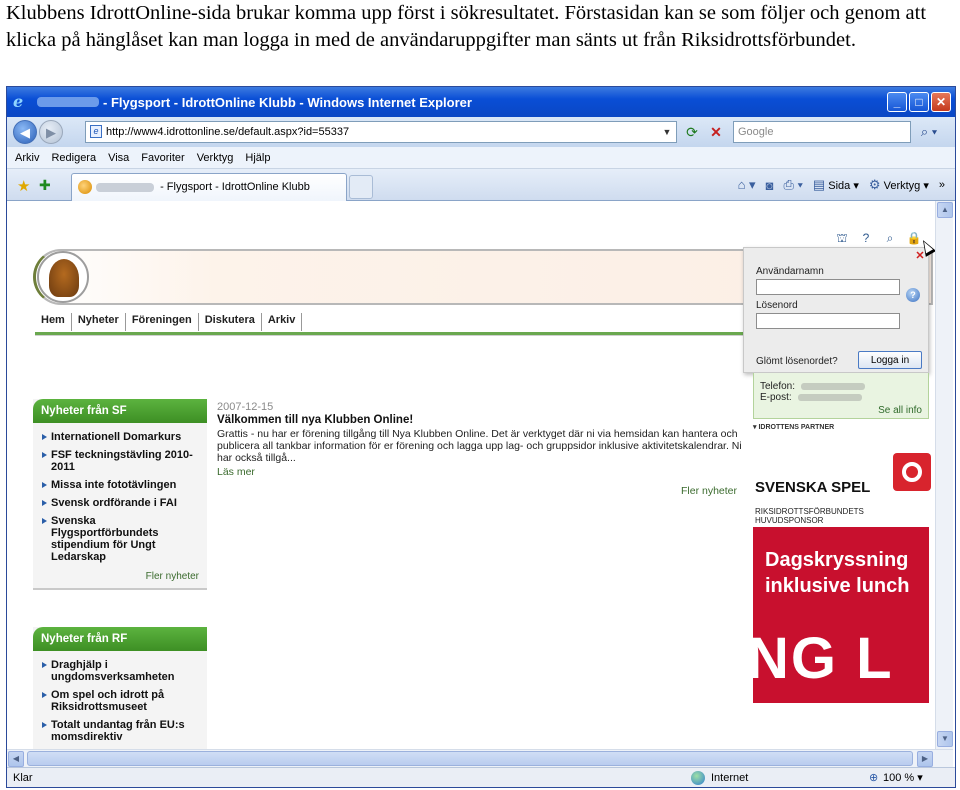 Image resolution: width=960 pixels, height=790 pixels. Describe the element at coordinates (18, 101) in the screenshot. I see `ie-logo-icon: e` at that location.